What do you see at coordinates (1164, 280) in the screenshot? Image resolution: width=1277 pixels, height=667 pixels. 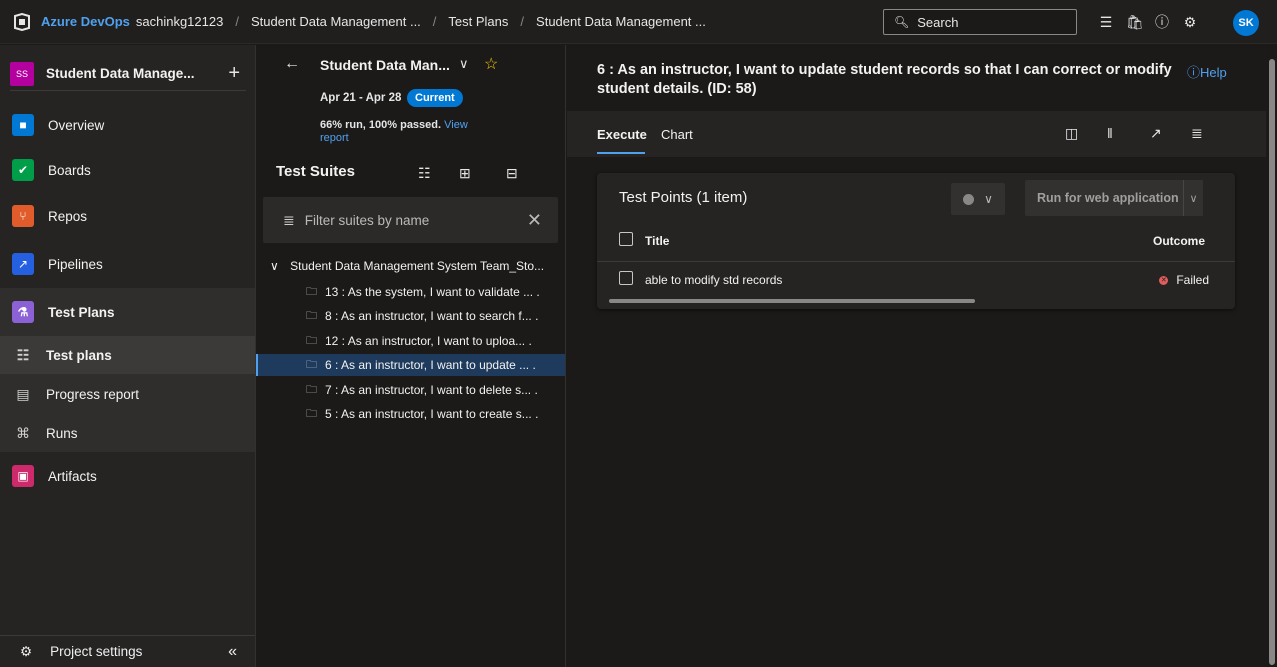 I see `failed-icon: ✕` at bounding box center [1164, 280].